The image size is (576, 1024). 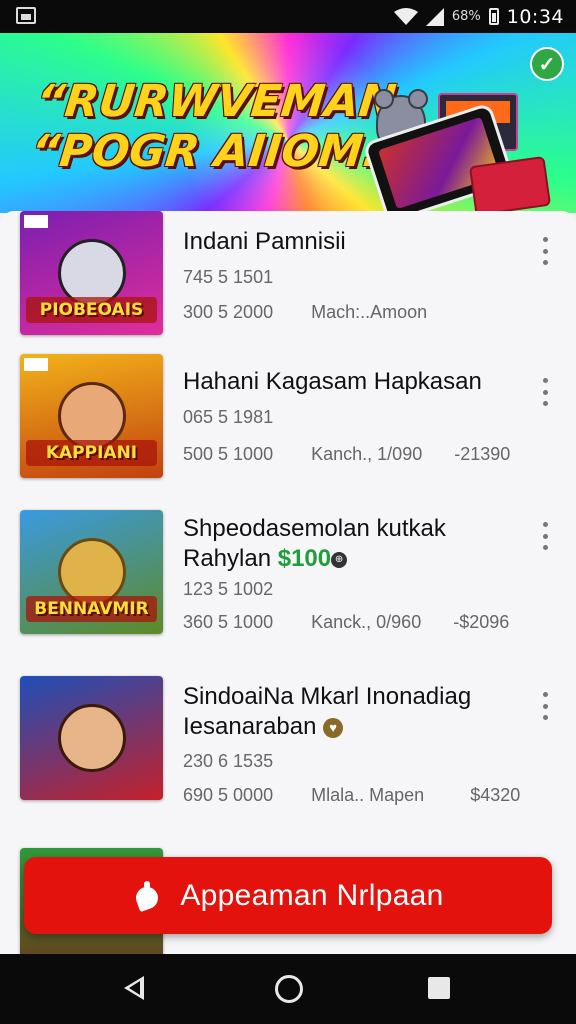 What do you see at coordinates (91, 609) in the screenshot?
I see `thumb-label: BENNAVMIR` at bounding box center [91, 609].